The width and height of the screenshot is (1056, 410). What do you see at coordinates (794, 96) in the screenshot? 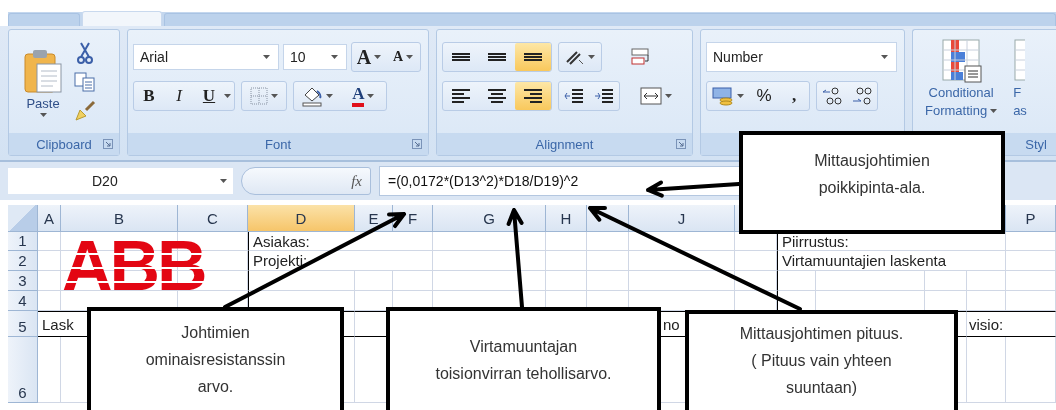
I see `comma-button: ,` at bounding box center [794, 96].